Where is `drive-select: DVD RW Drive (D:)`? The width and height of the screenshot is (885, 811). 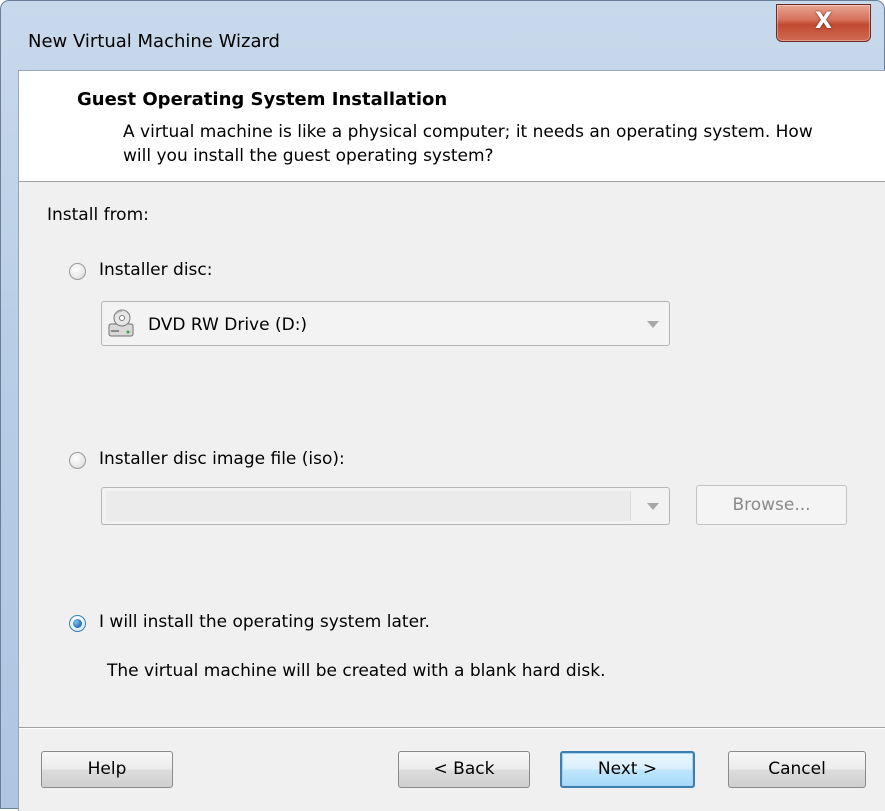 drive-select: DVD RW Drive (D:) is located at coordinates (385, 323).